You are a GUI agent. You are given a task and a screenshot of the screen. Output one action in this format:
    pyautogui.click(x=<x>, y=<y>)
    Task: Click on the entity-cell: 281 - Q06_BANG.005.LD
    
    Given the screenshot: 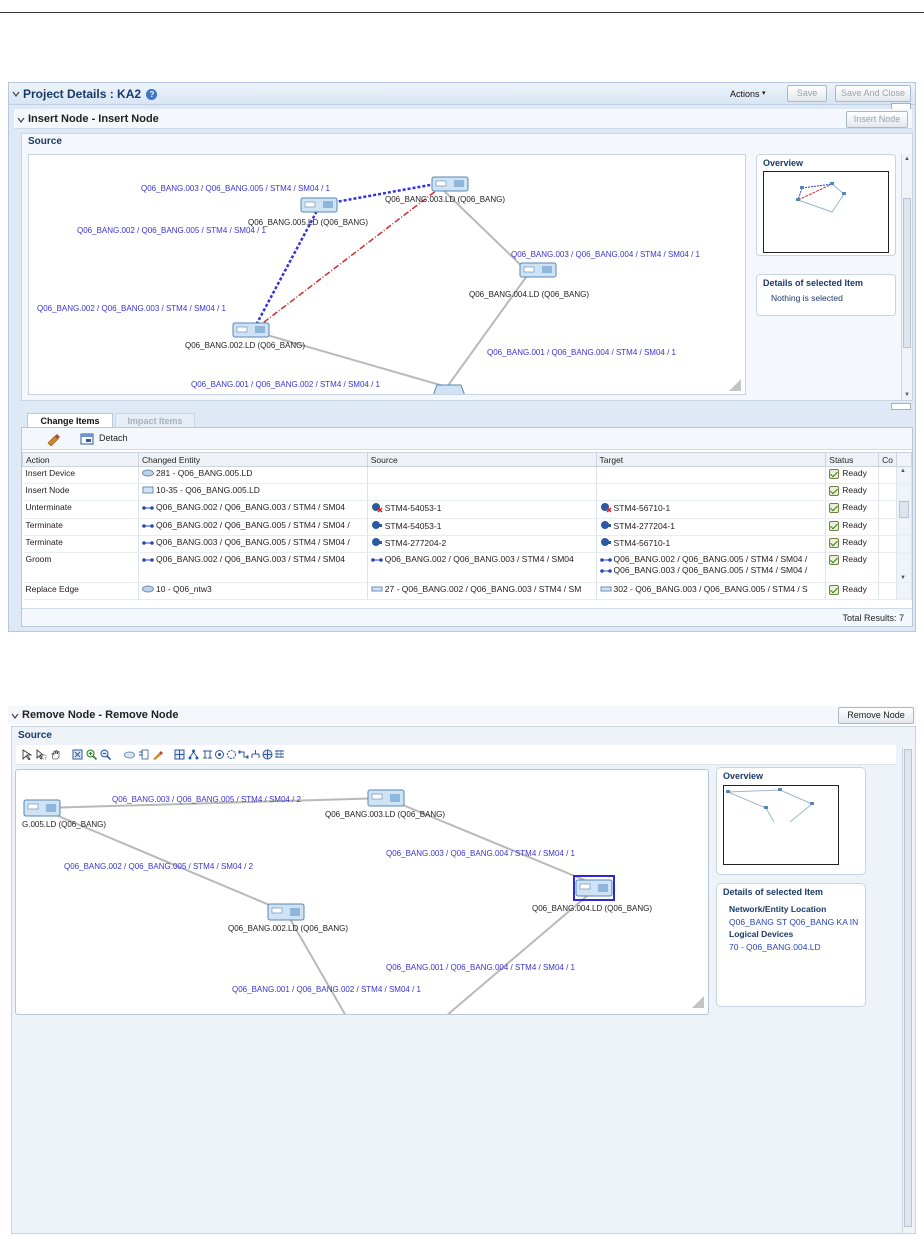 What is the action you would take?
    pyautogui.click(x=253, y=475)
    